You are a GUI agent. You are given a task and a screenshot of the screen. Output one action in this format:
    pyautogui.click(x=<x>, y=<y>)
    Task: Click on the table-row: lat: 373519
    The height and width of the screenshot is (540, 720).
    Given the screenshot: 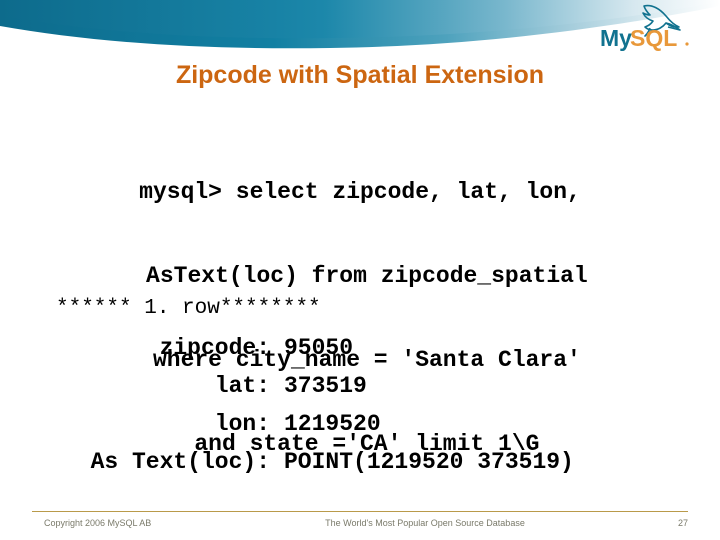 What is the action you would take?
    pyautogui.click(x=360, y=392)
    